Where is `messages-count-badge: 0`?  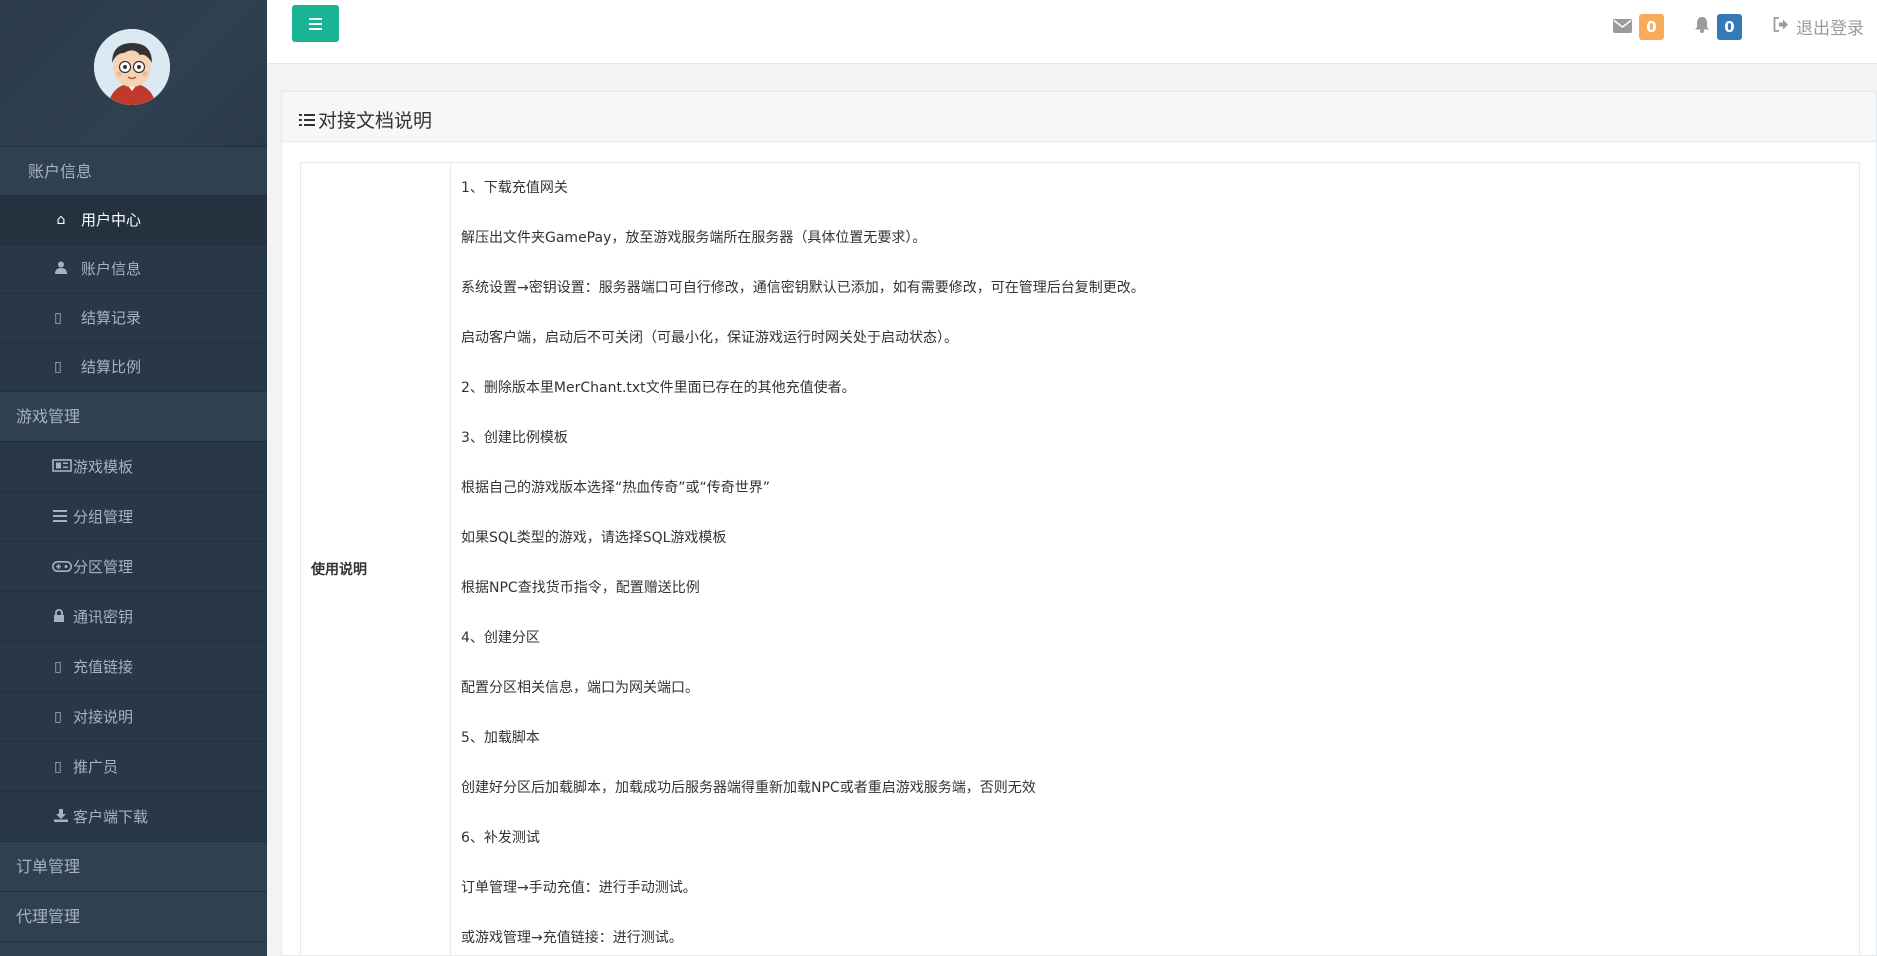
messages-count-badge: 0 is located at coordinates (1651, 27).